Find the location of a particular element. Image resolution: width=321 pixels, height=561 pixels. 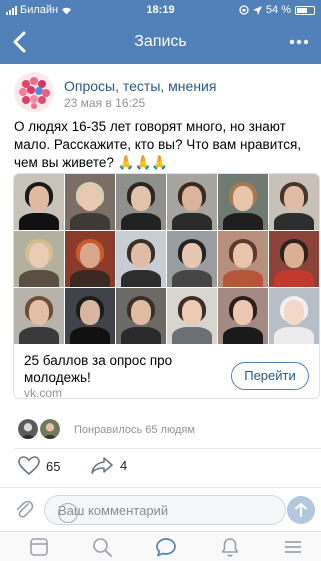

menu-icon is located at coordinates (293, 547).